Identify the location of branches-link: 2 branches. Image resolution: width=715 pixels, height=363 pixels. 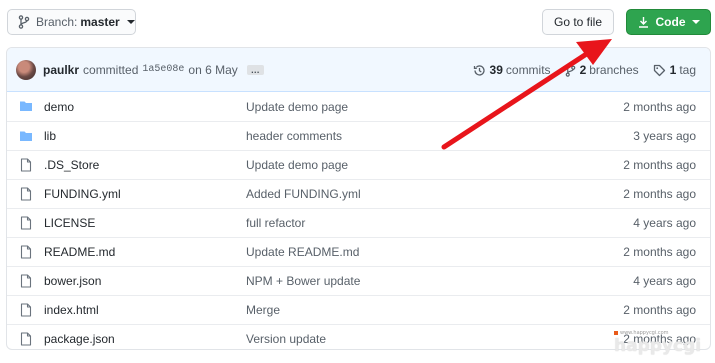
(602, 70).